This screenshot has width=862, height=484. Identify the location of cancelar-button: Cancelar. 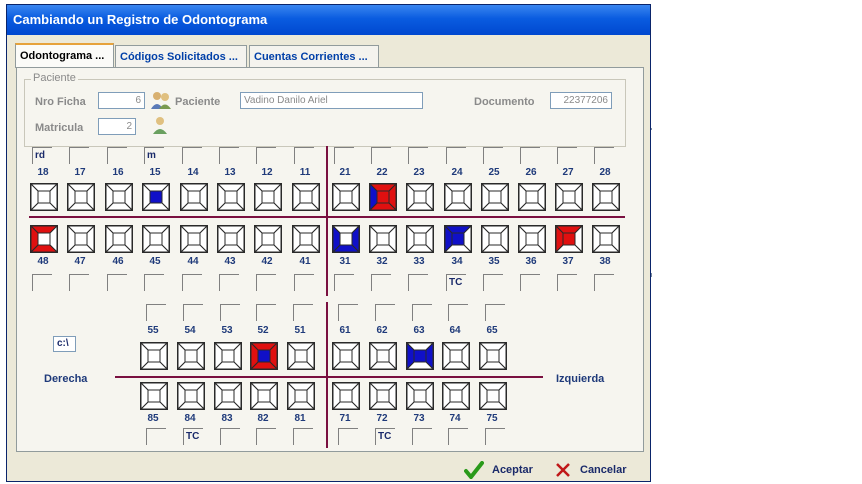
(590, 470).